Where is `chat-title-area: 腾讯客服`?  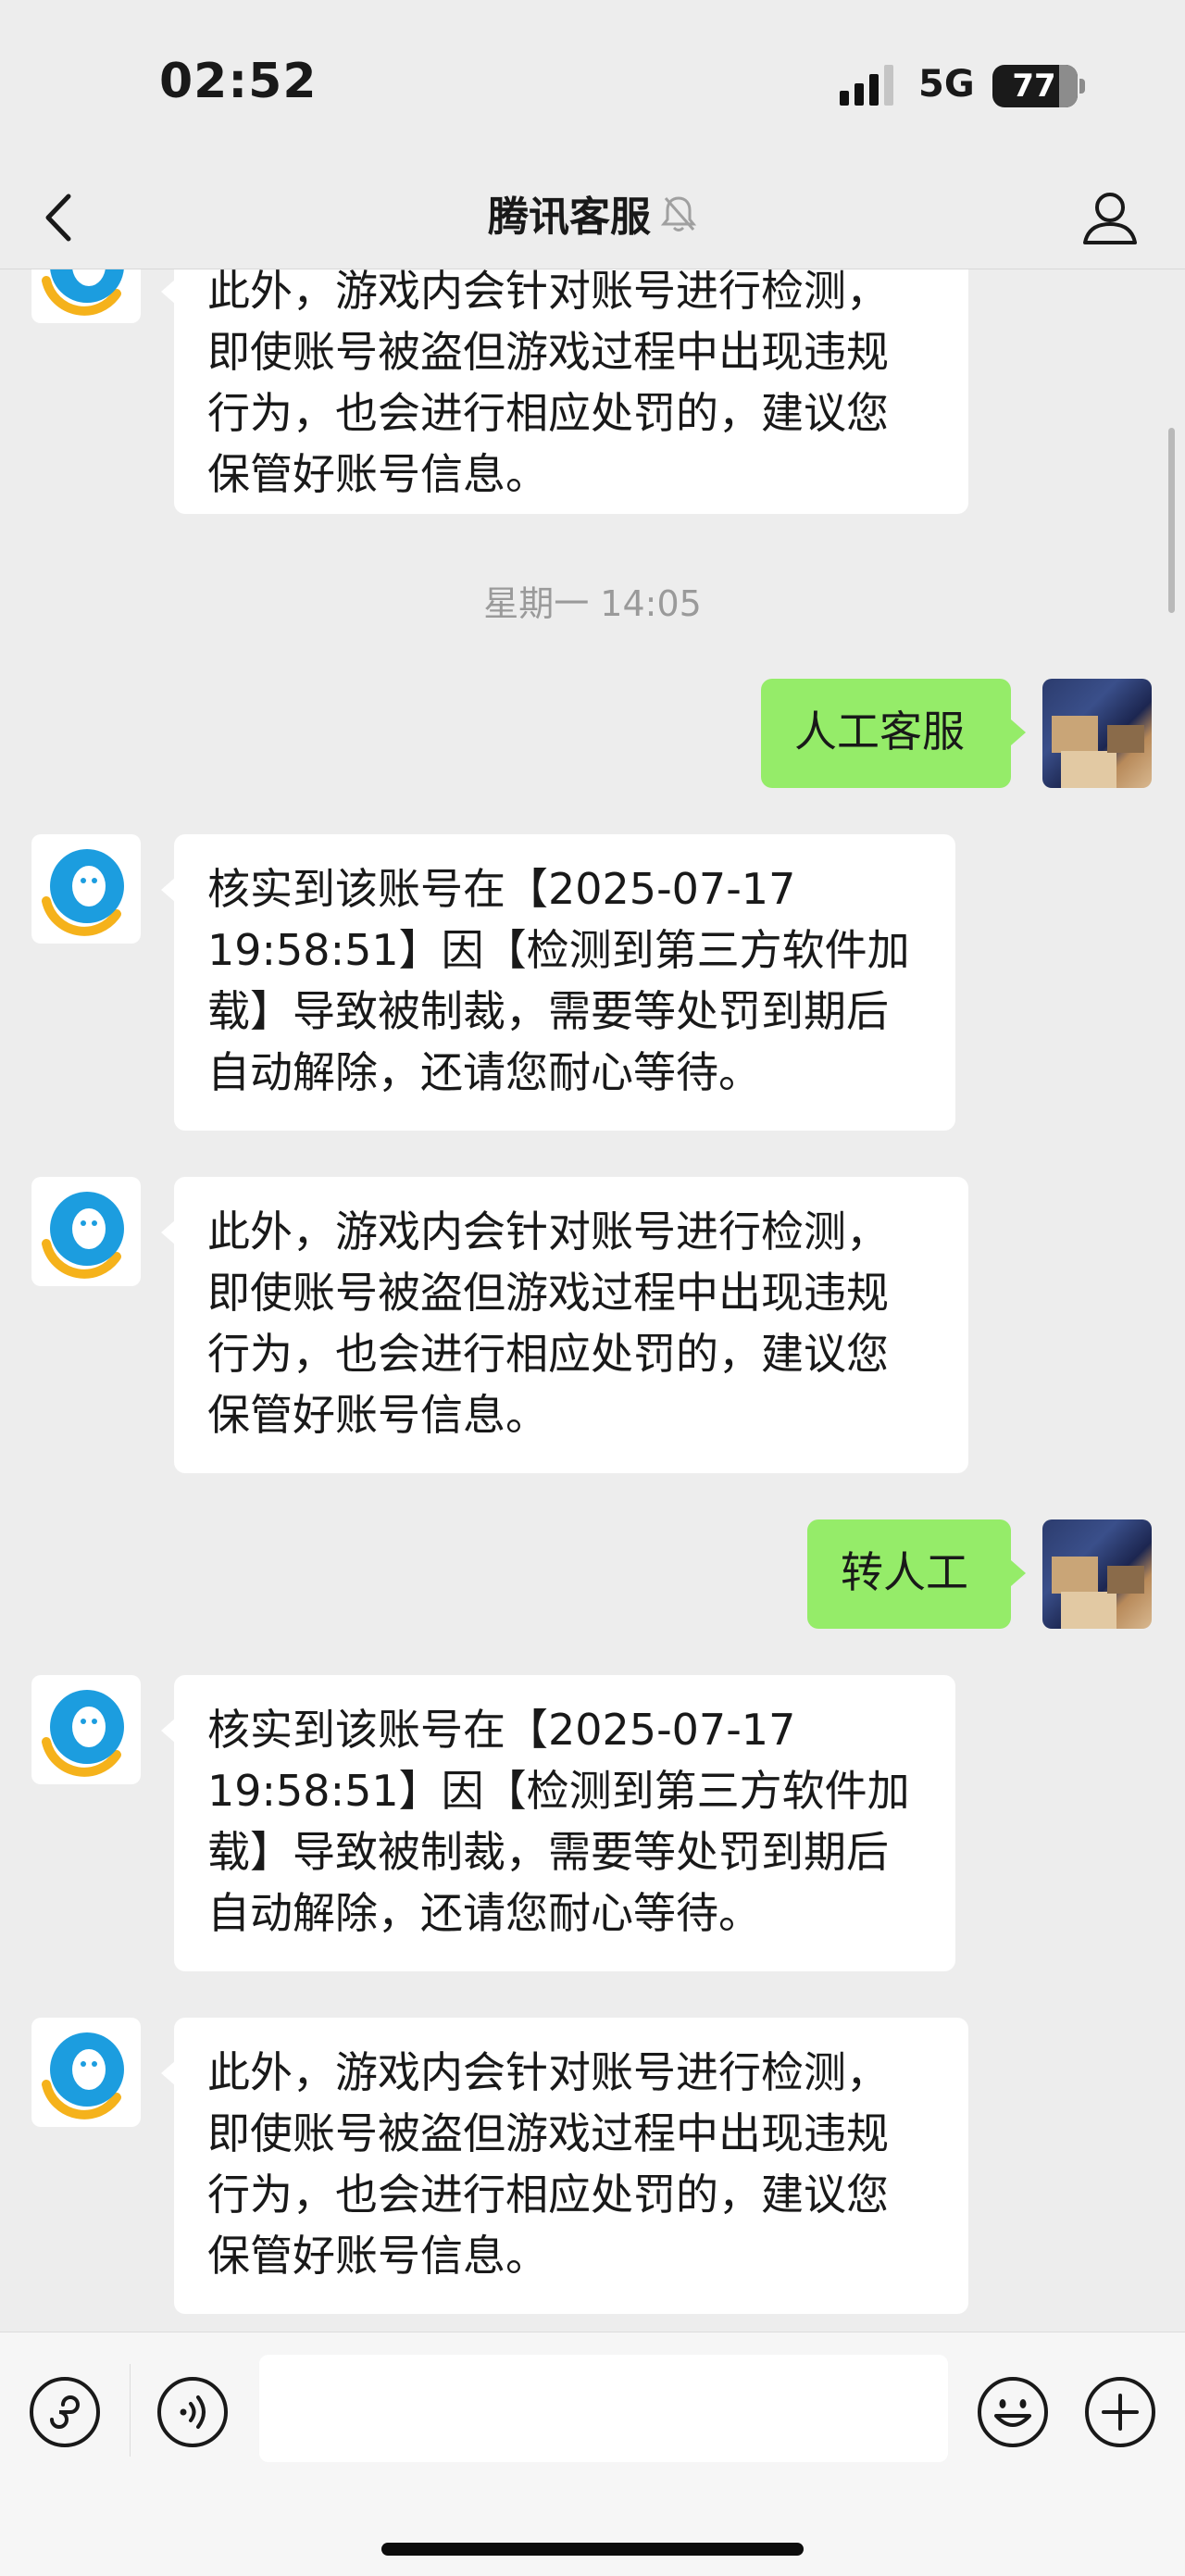 chat-title-area: 腾讯客服 is located at coordinates (592, 213).